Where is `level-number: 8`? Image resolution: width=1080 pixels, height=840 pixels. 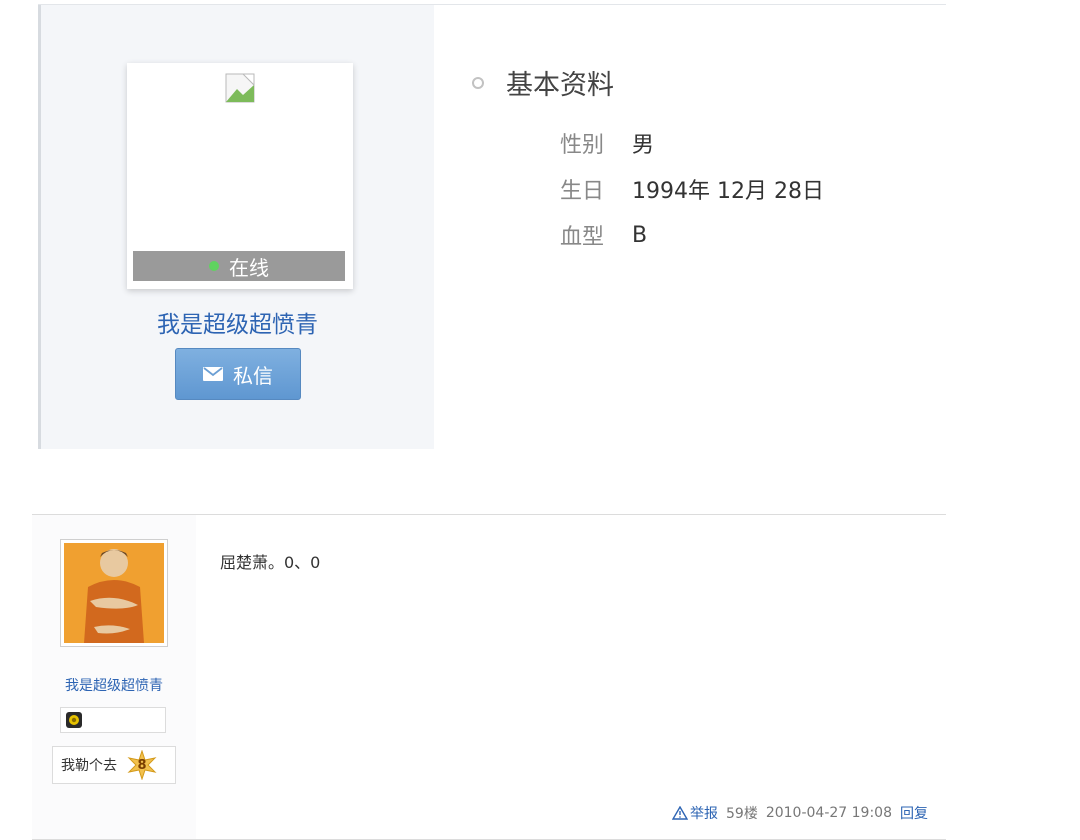 level-number: 8 is located at coordinates (142, 765).